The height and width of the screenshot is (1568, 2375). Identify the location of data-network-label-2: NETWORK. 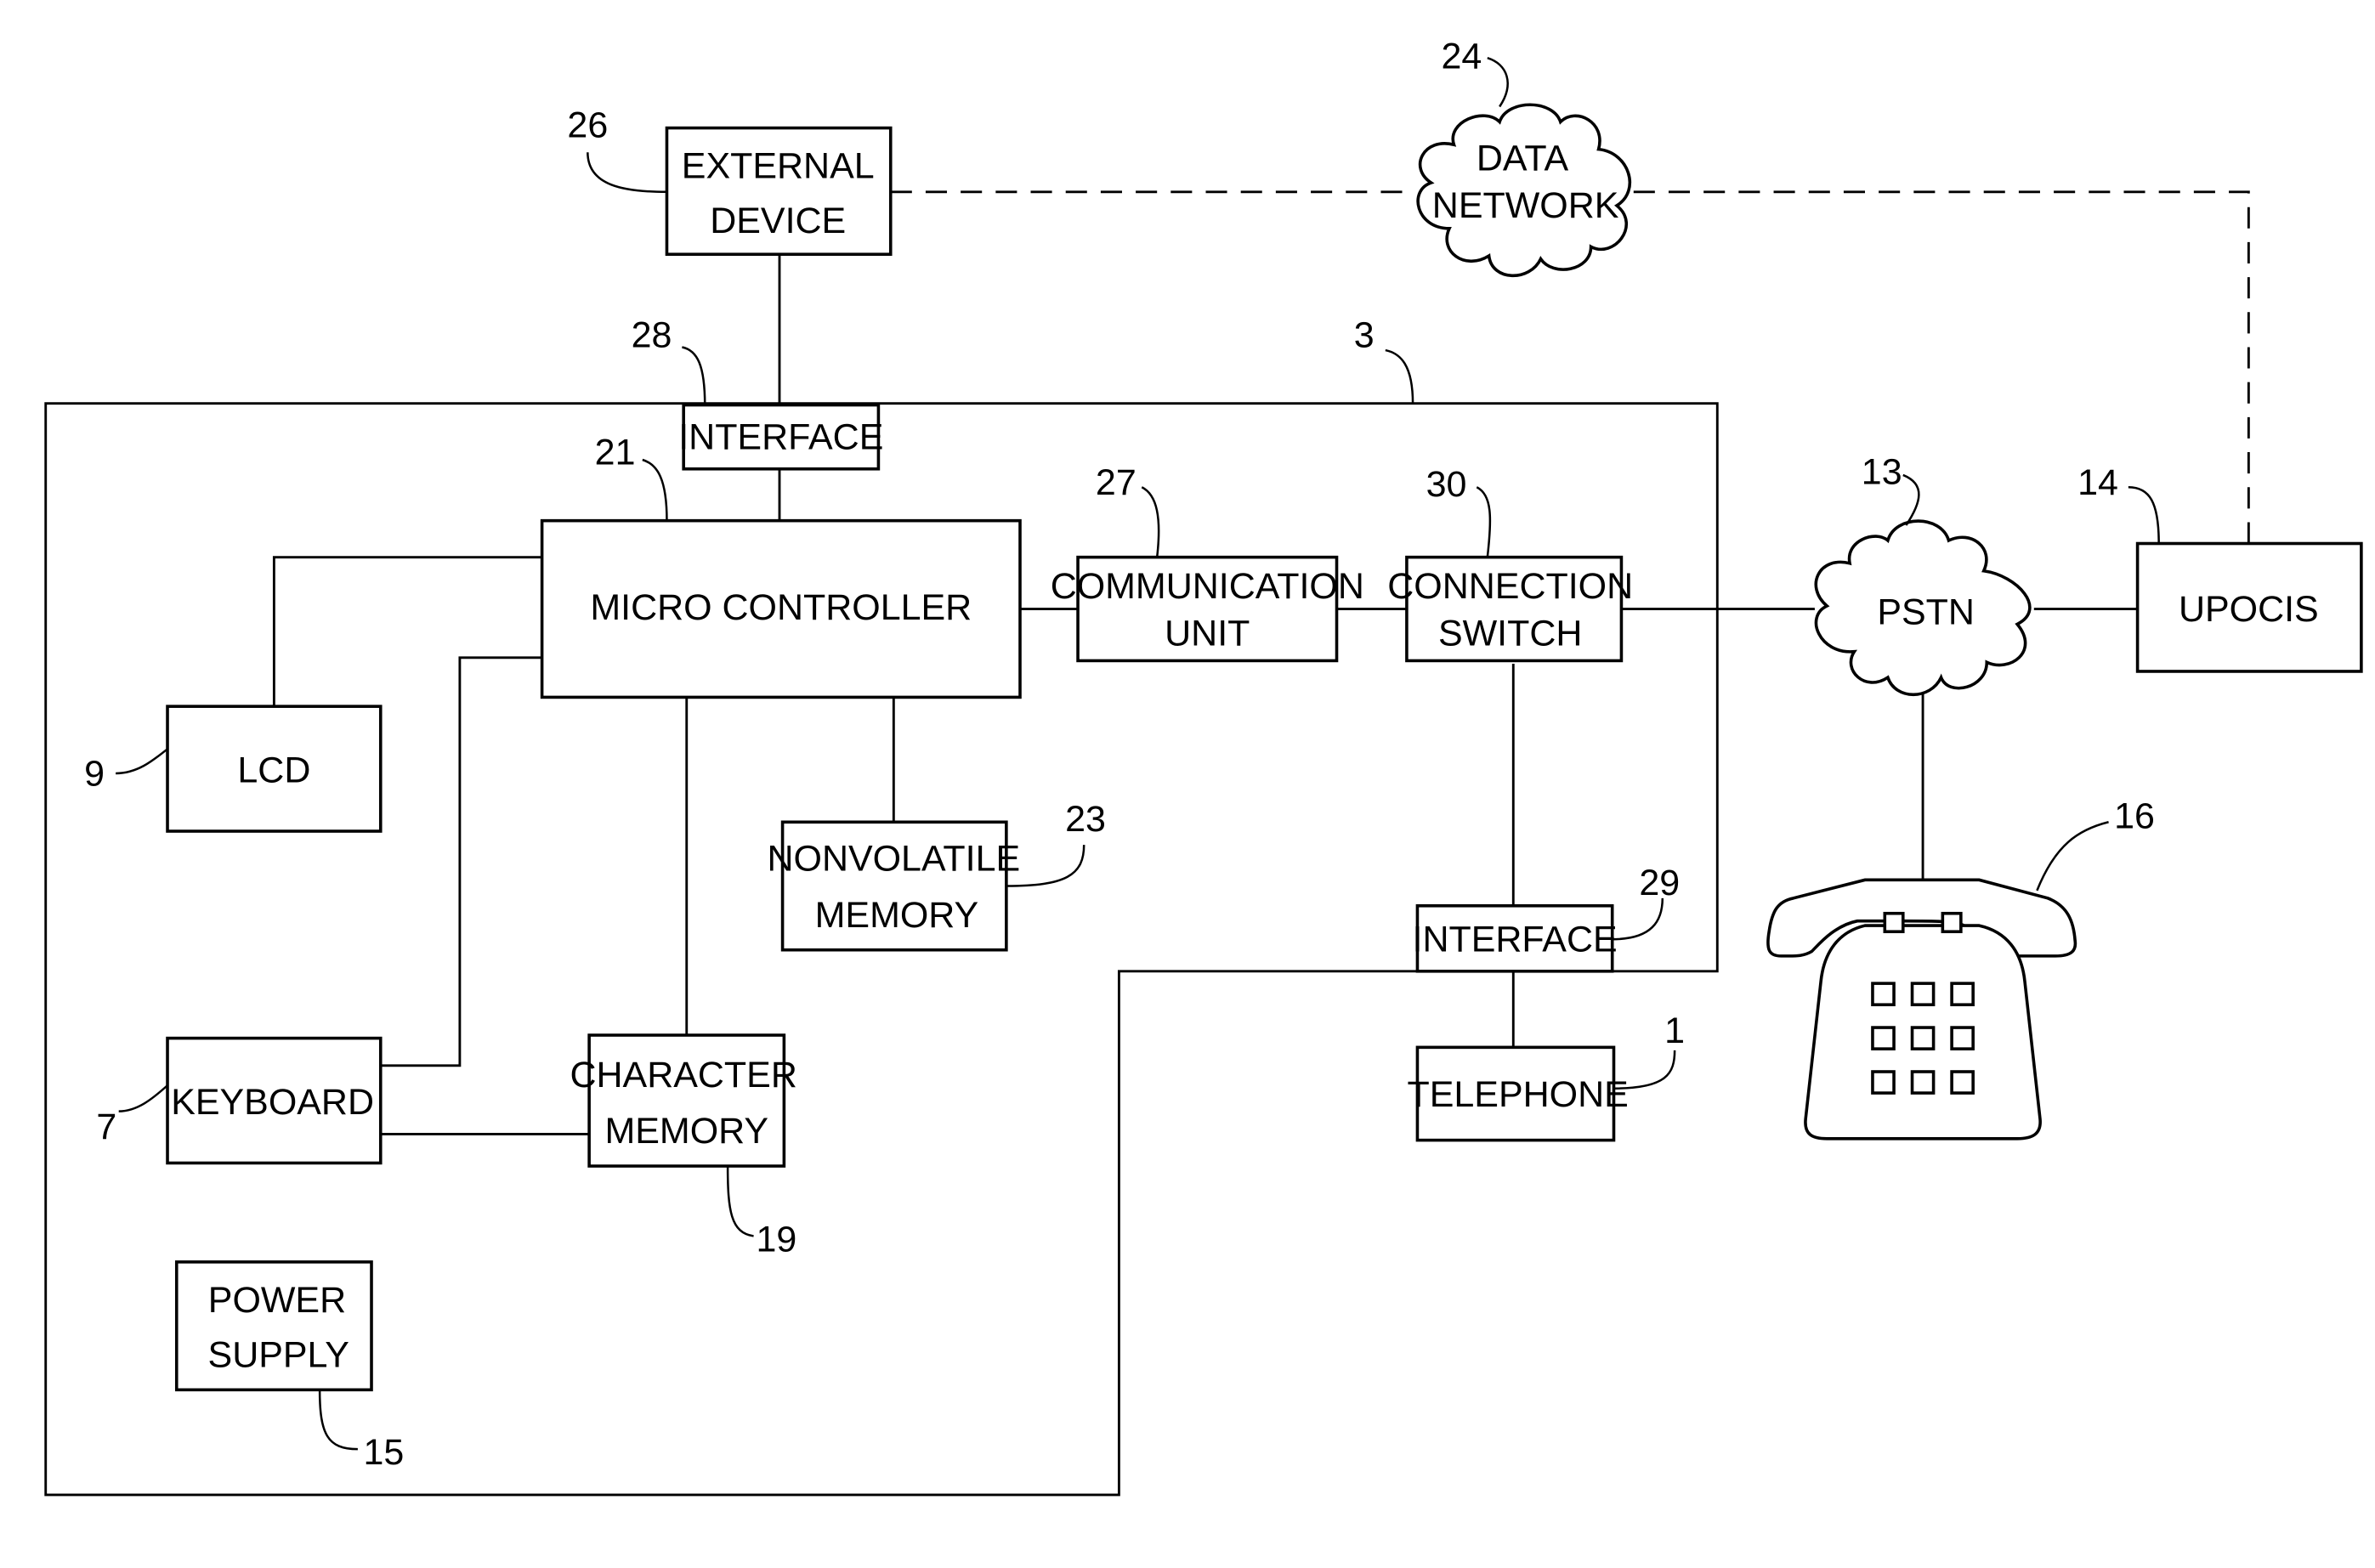
(1525, 206).